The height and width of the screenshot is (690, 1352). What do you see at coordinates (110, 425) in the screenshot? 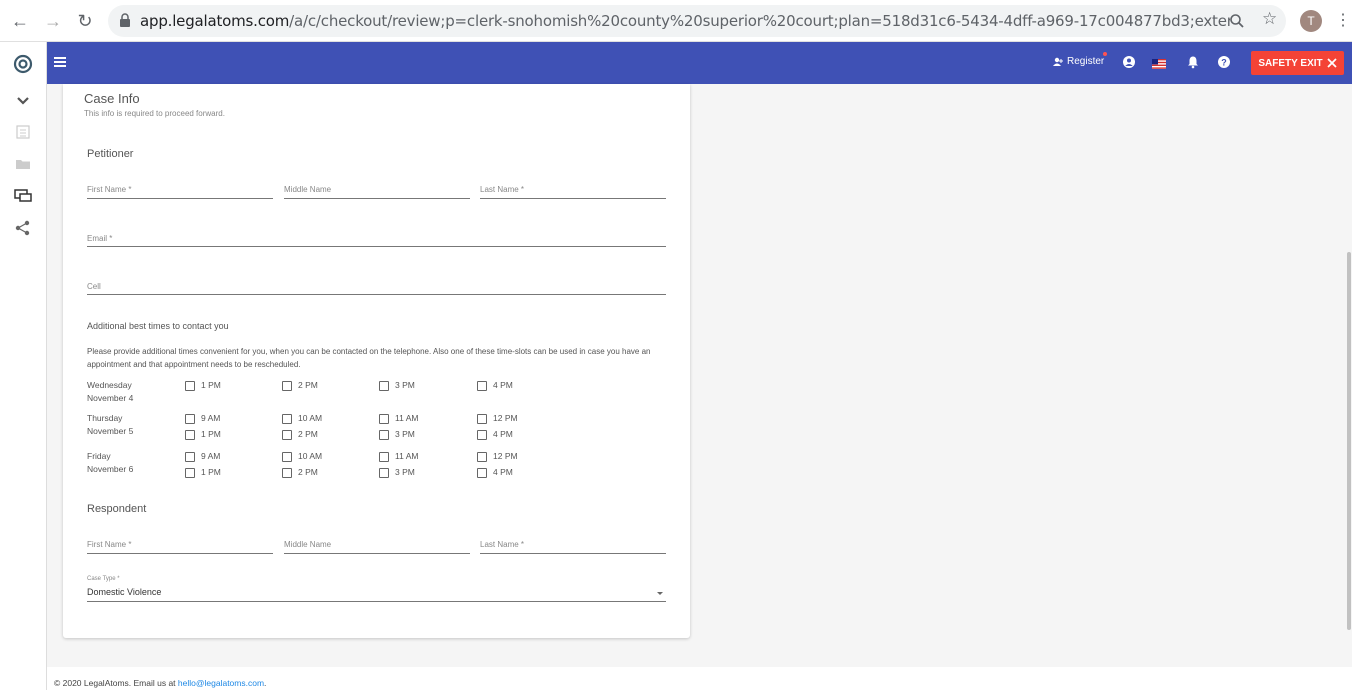
I see `day-label: Thursday November 5` at bounding box center [110, 425].